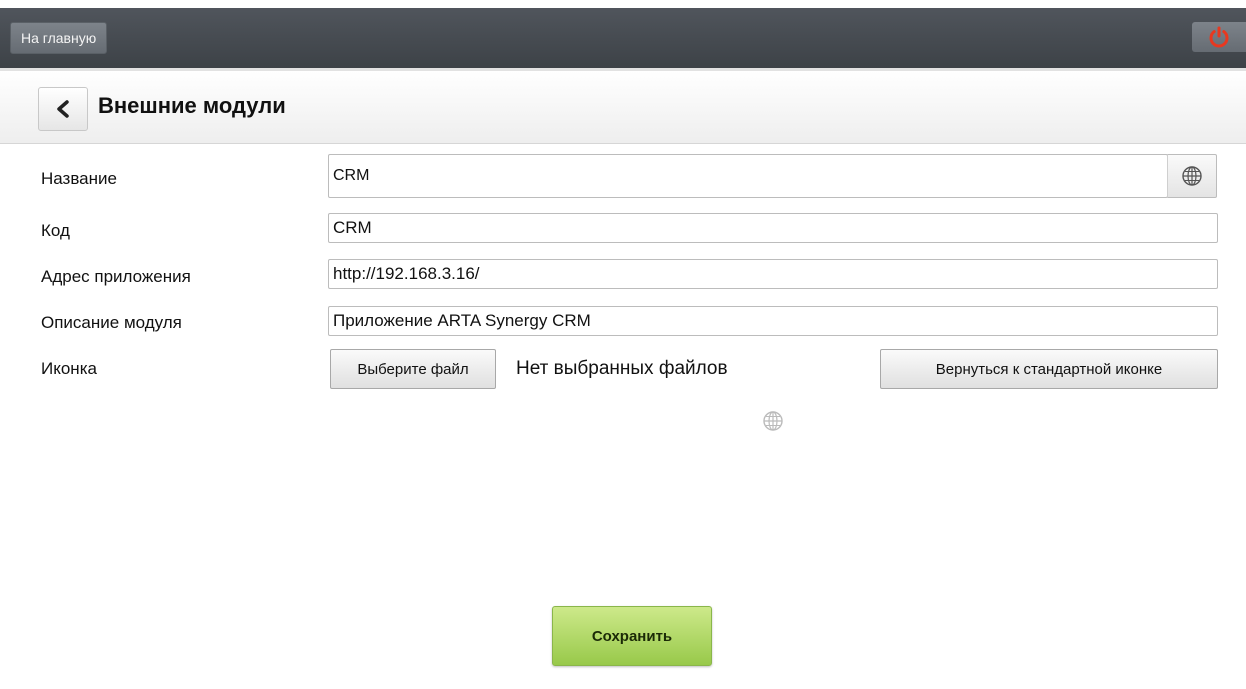 The width and height of the screenshot is (1246, 689). What do you see at coordinates (69, 368) in the screenshot?
I see `icon-label: Иконка` at bounding box center [69, 368].